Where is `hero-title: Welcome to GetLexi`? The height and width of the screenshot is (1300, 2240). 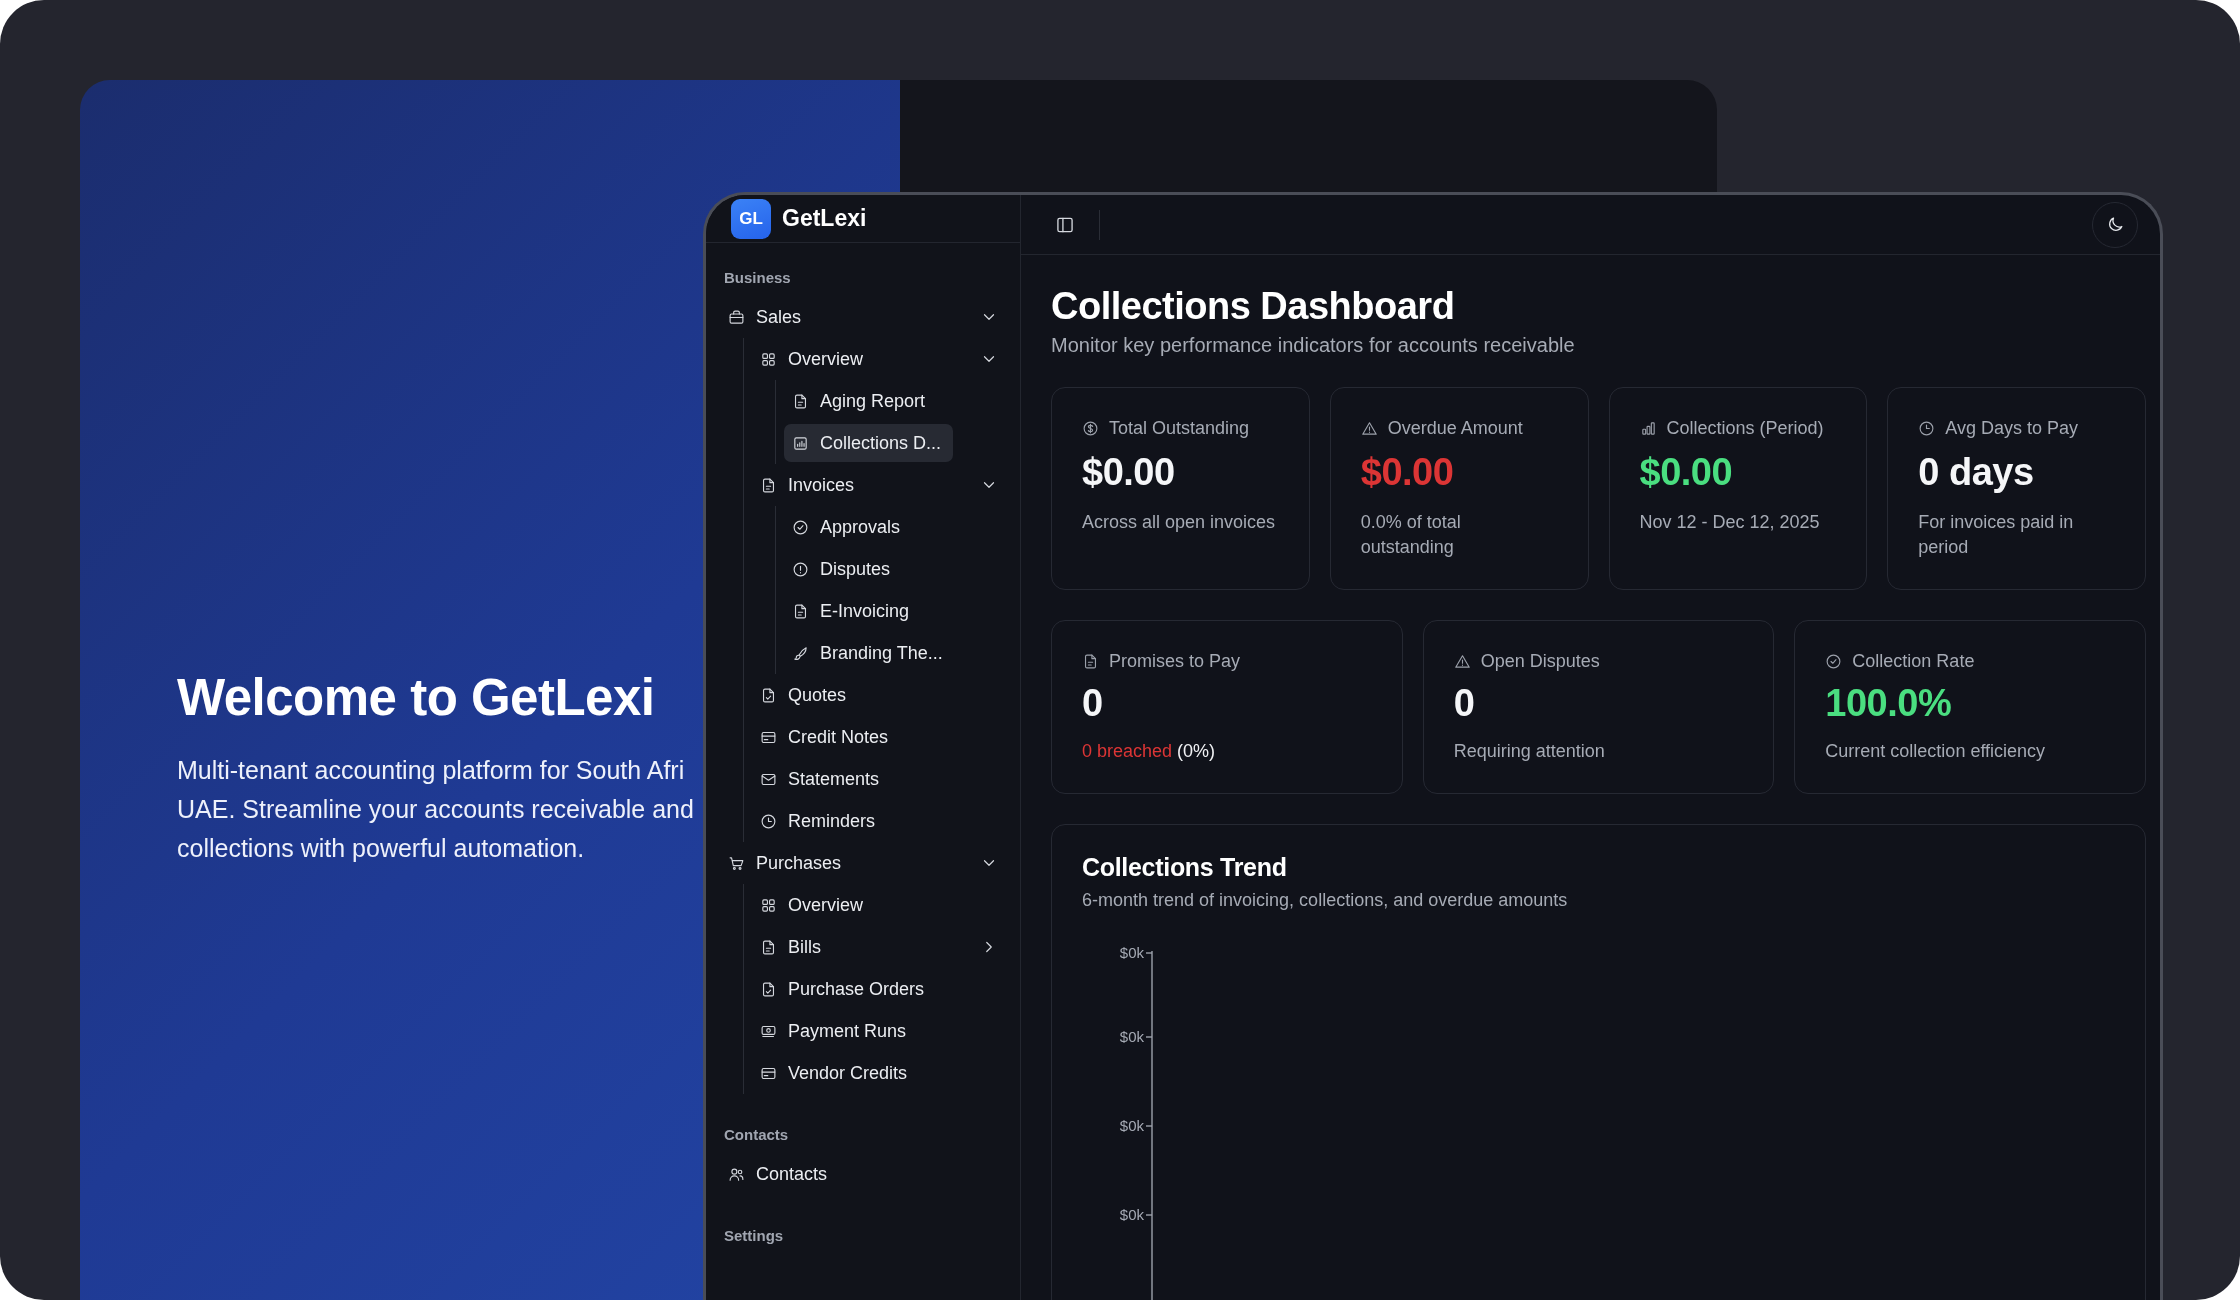 hero-title: Welcome to GetLexi is located at coordinates (416, 697).